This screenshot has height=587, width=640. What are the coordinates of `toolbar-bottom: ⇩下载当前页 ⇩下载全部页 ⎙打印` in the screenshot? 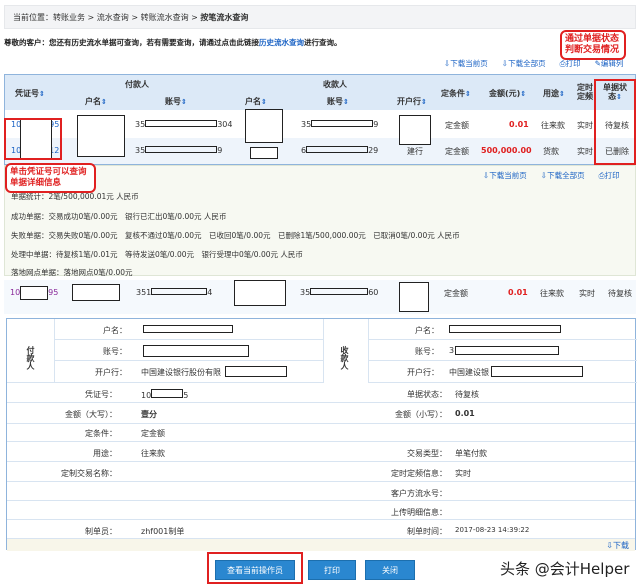 It's located at (551, 175).